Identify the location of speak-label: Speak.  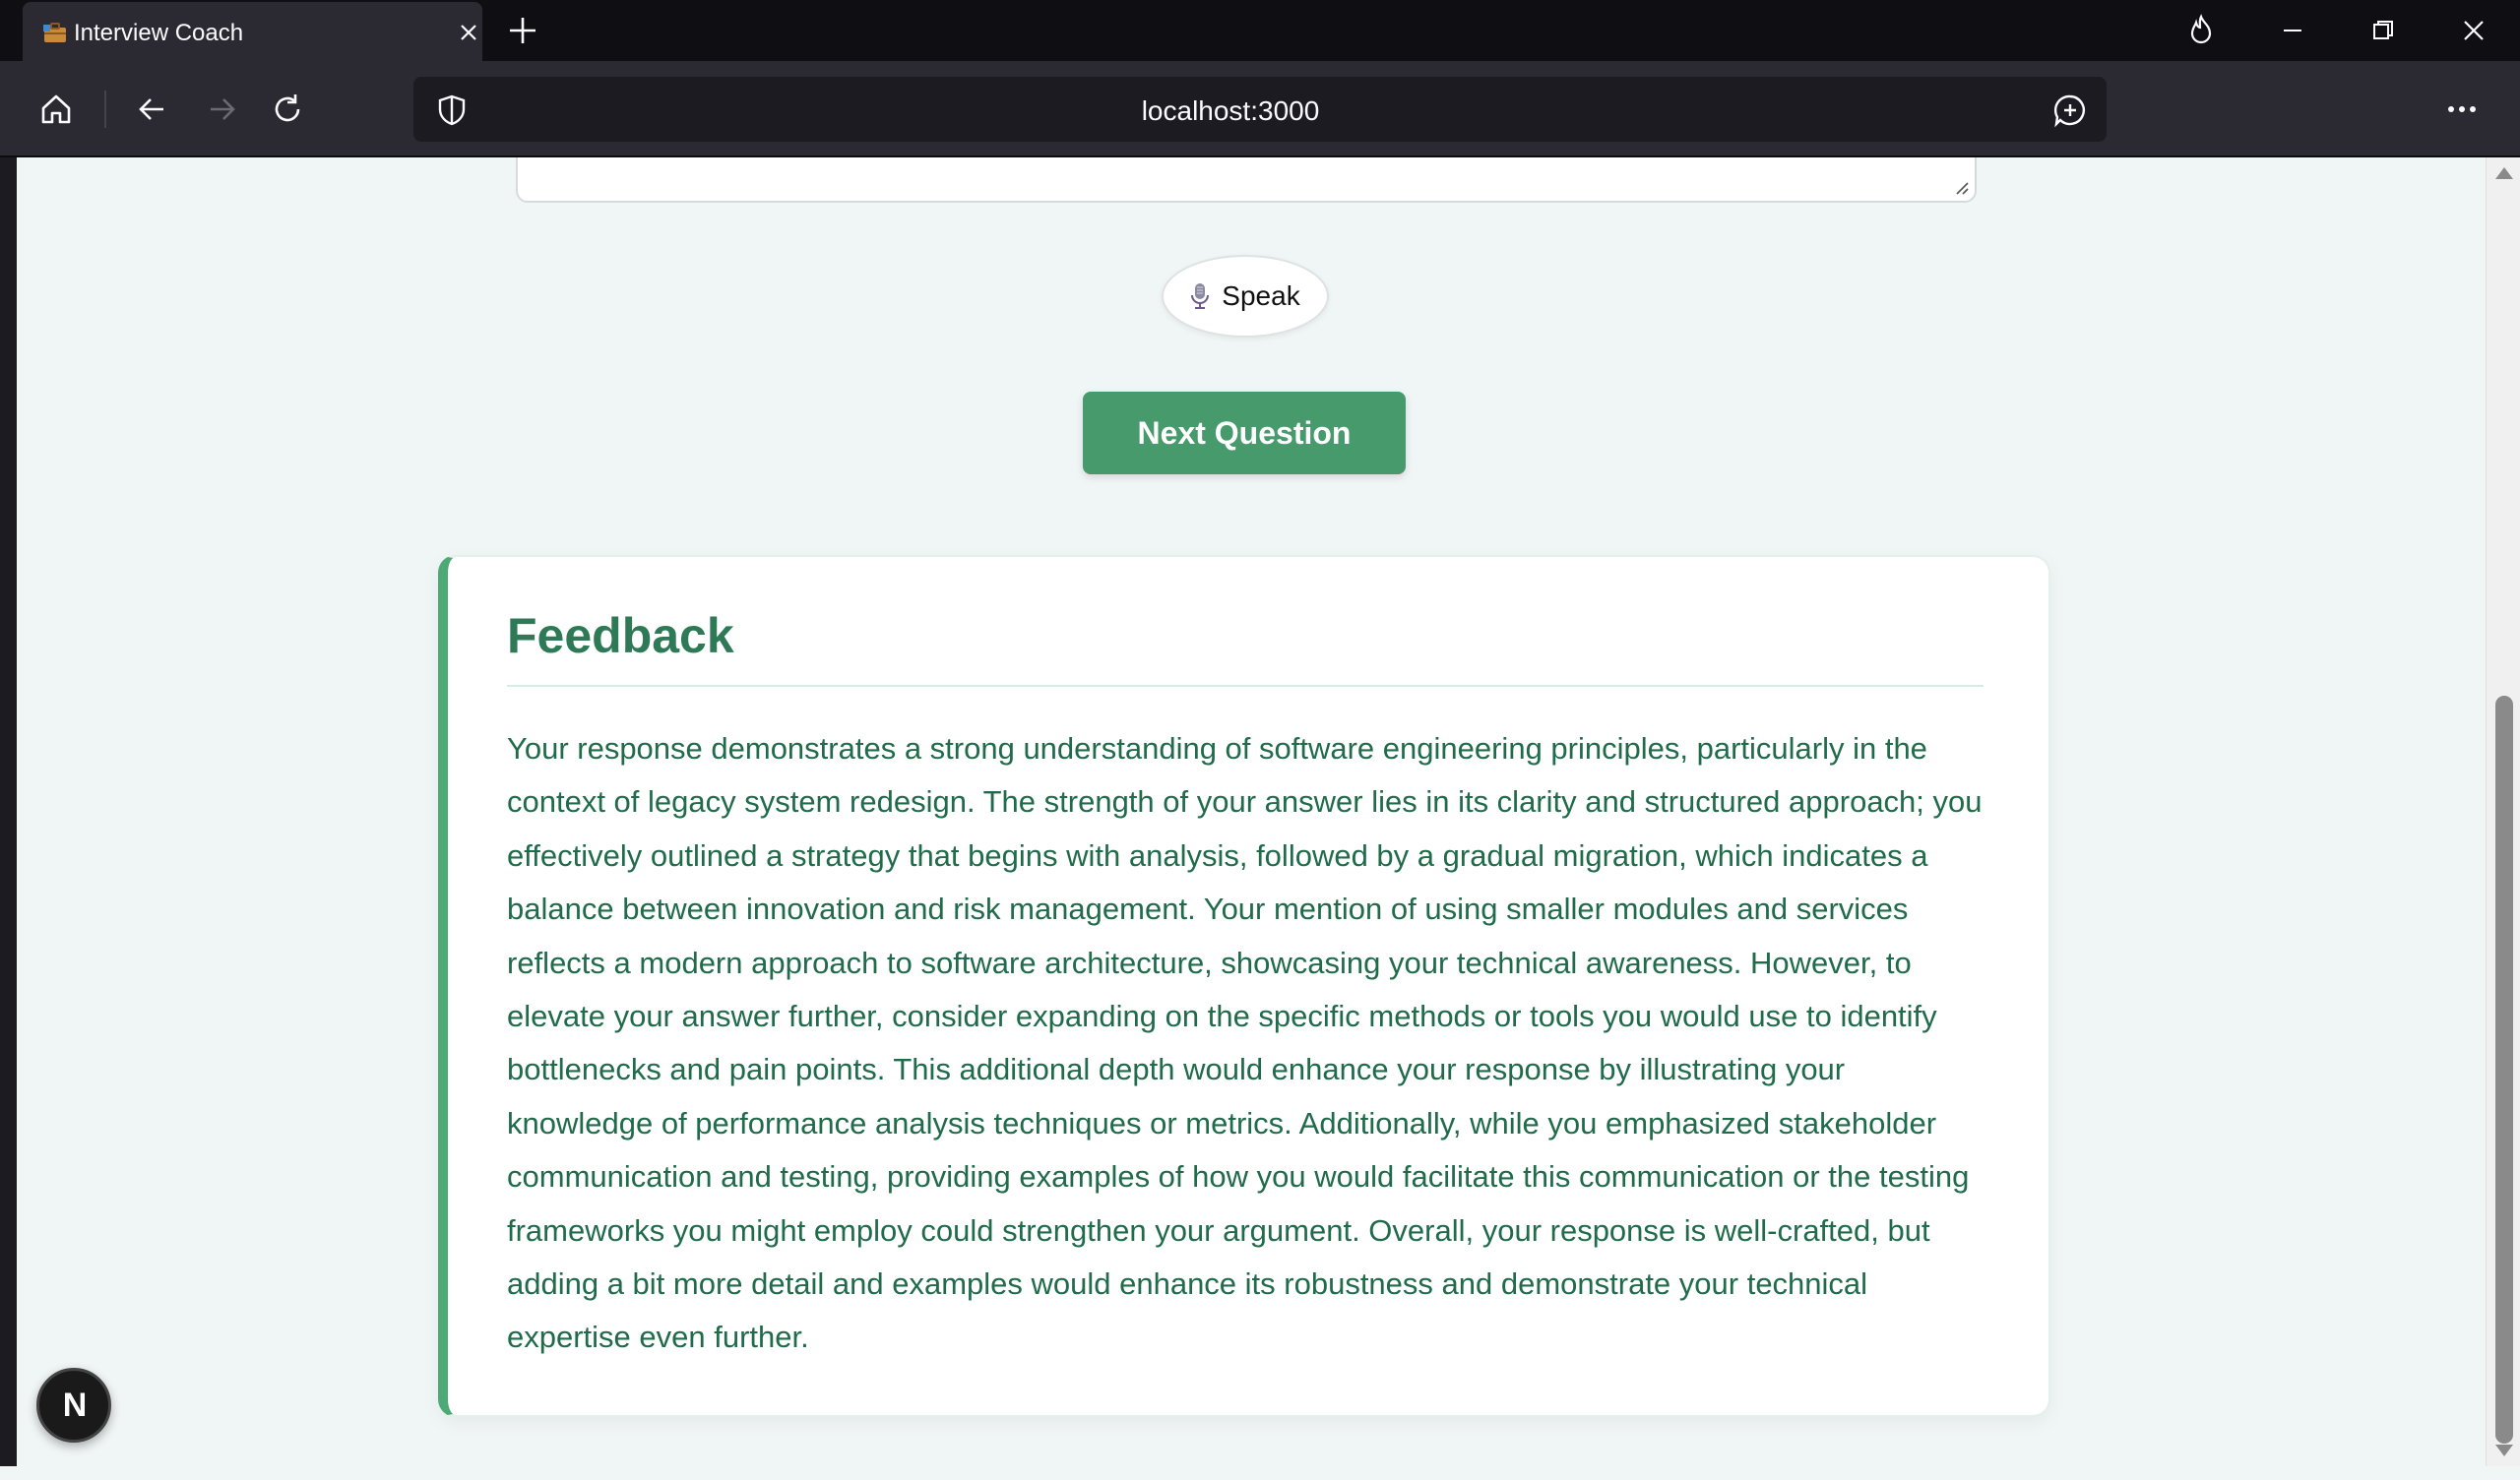
(1261, 295).